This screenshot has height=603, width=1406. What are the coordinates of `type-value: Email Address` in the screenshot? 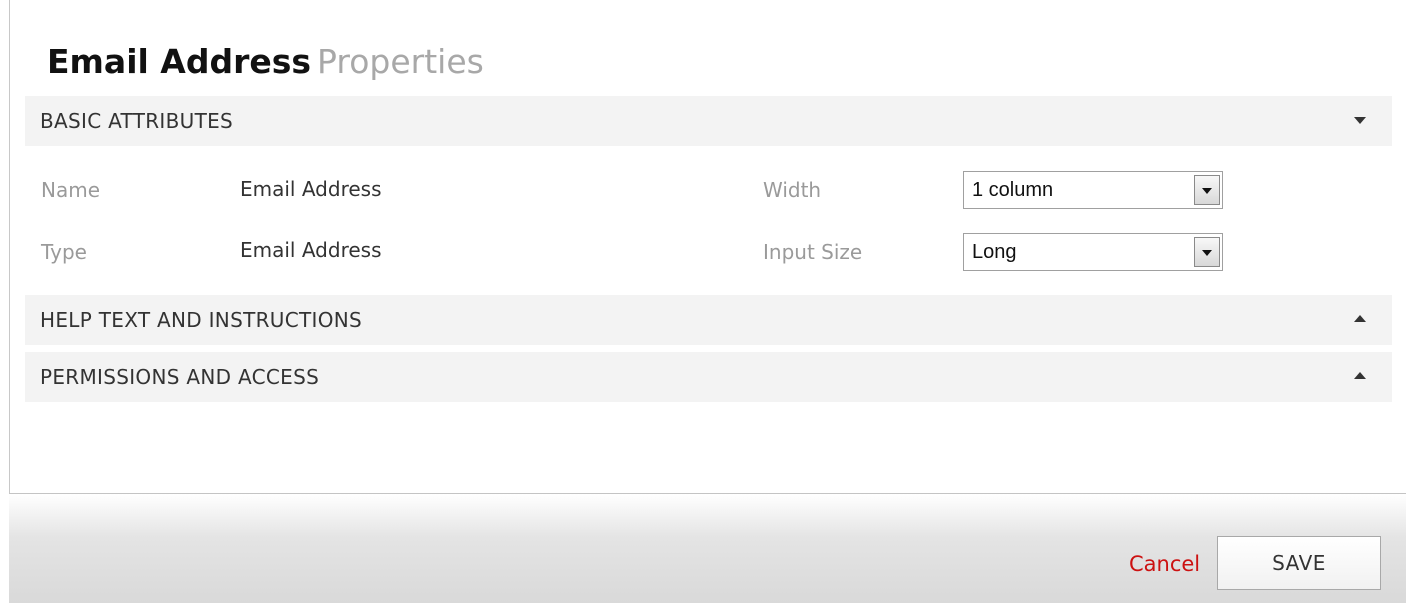 It's located at (311, 250).